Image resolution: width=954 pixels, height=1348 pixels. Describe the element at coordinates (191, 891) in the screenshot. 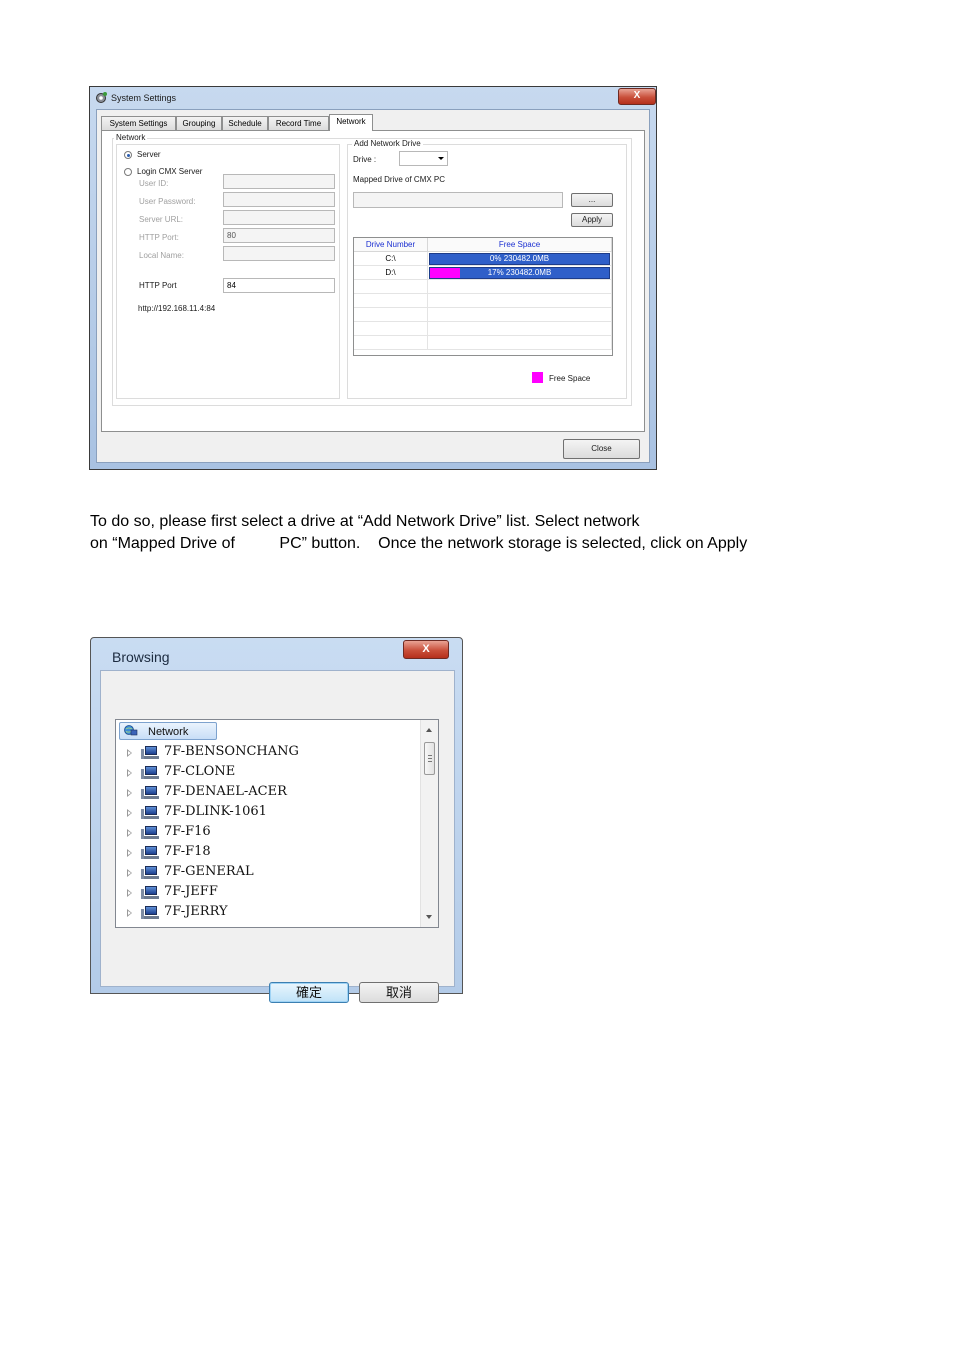

I see `tree-node-label: 7F-JEFF` at that location.